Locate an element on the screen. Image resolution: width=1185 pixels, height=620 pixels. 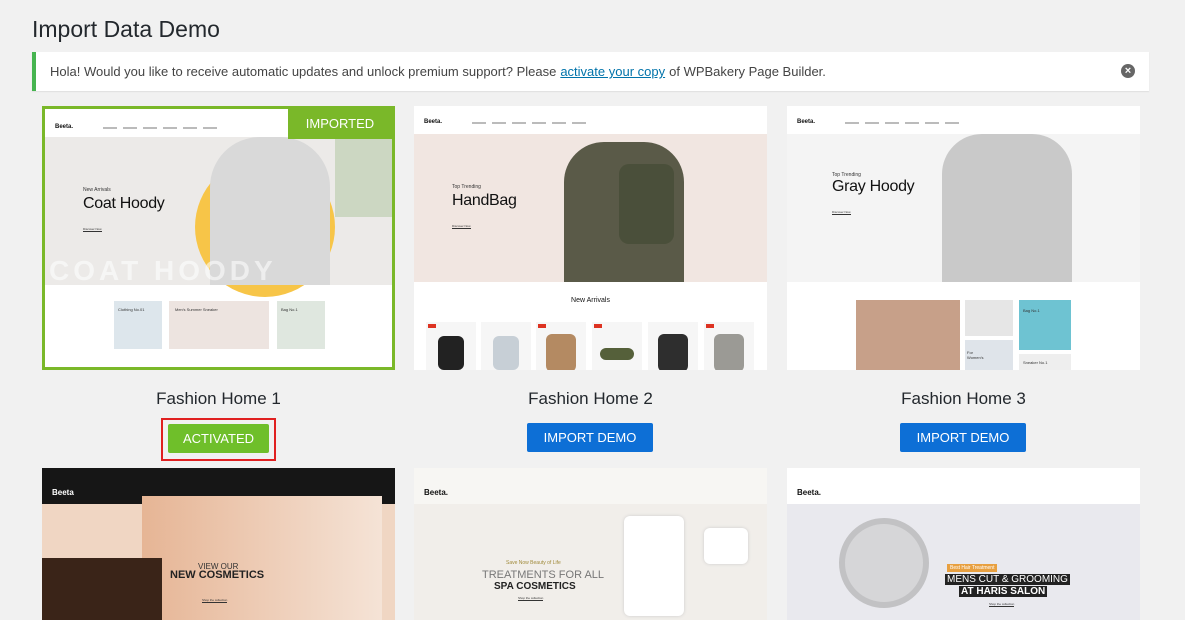
notice-text-end: of WPBakery Page Builder. is located at coordinates (747, 71).